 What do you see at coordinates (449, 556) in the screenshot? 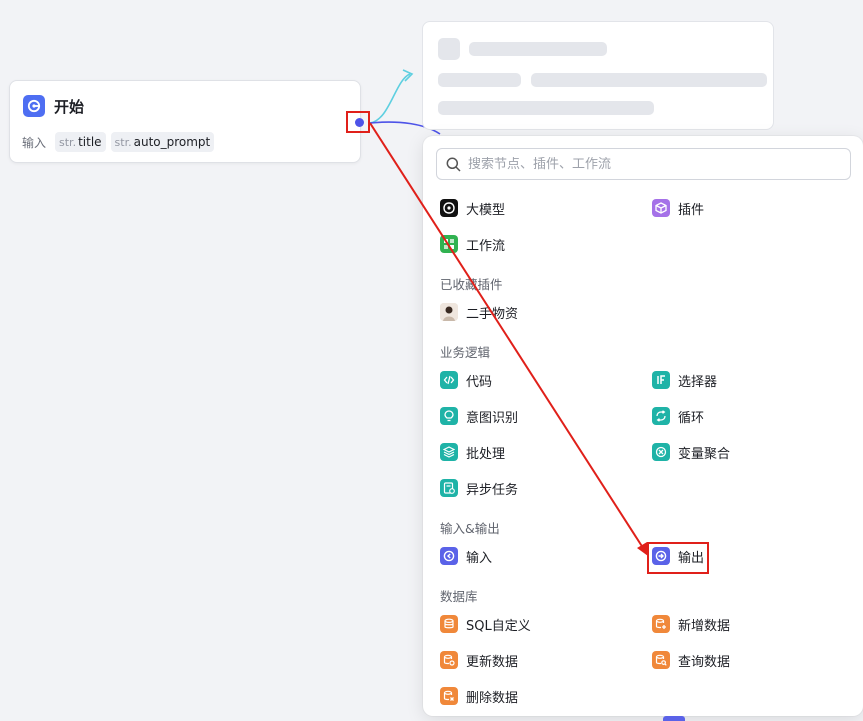
I see `input-icon` at bounding box center [449, 556].